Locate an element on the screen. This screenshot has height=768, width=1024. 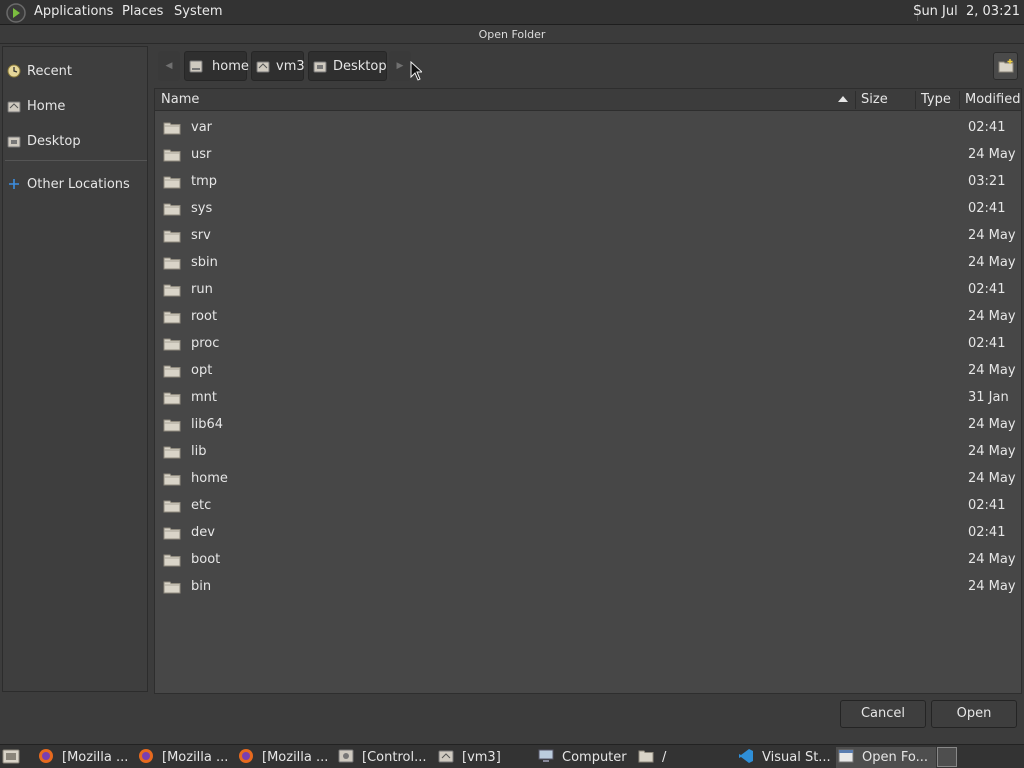
clock: Sun Jul 2, 03:21 is located at coordinates (966, 11).